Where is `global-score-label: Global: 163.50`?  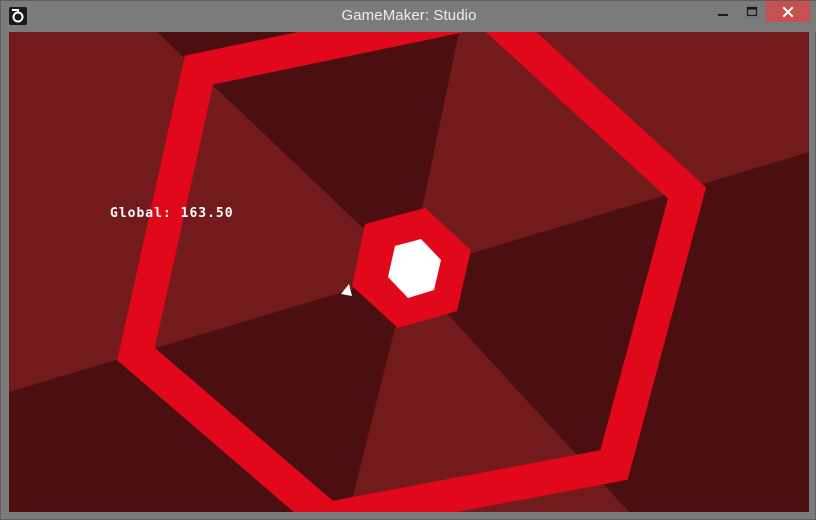
global-score-label: Global: 163.50 is located at coordinates (172, 213).